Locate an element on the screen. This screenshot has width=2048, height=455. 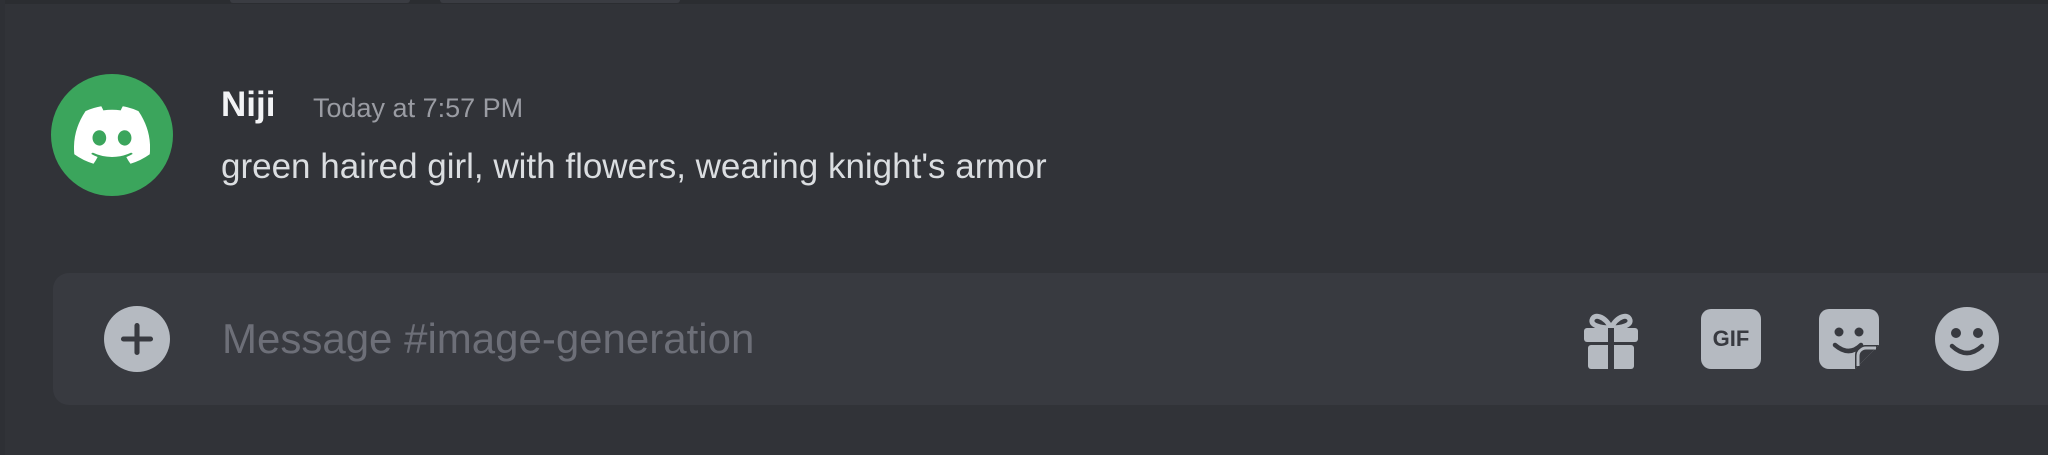
gift-icon is located at coordinates (1611, 341).